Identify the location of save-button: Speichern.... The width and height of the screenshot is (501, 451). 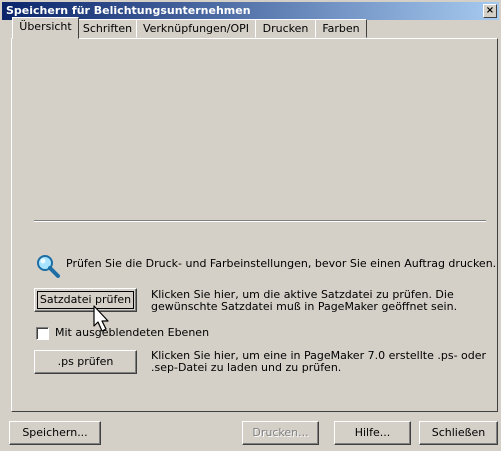
(55, 433).